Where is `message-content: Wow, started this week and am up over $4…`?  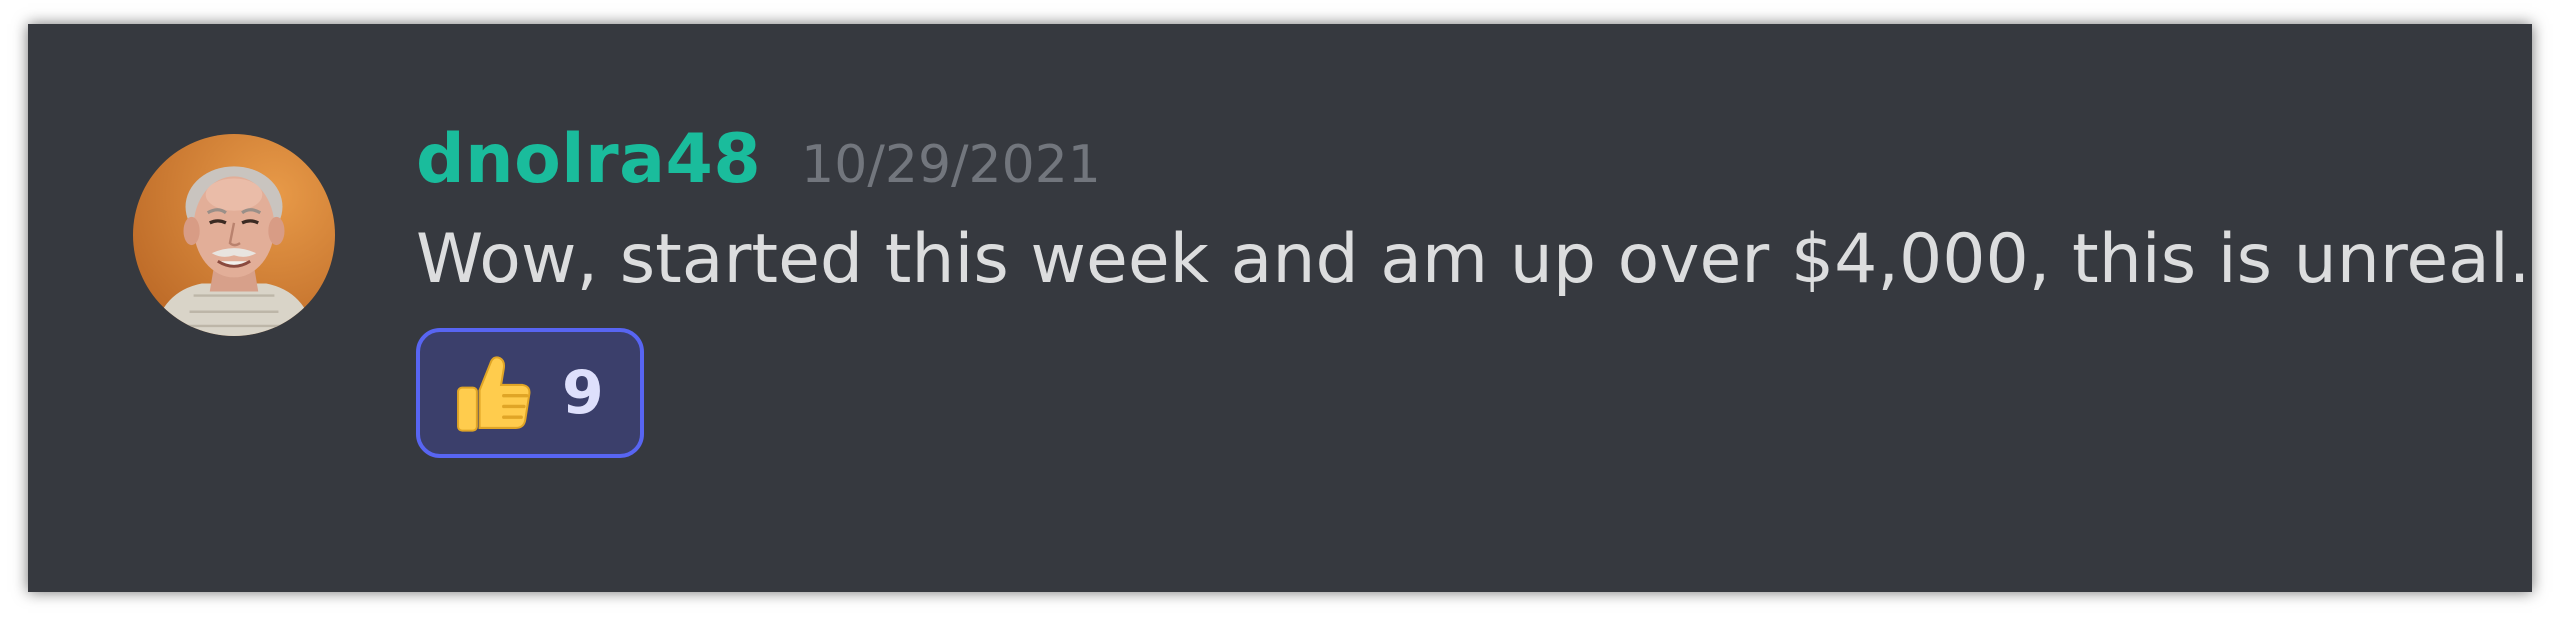 message-content: Wow, started this week and am up over $4… is located at coordinates (1473, 259).